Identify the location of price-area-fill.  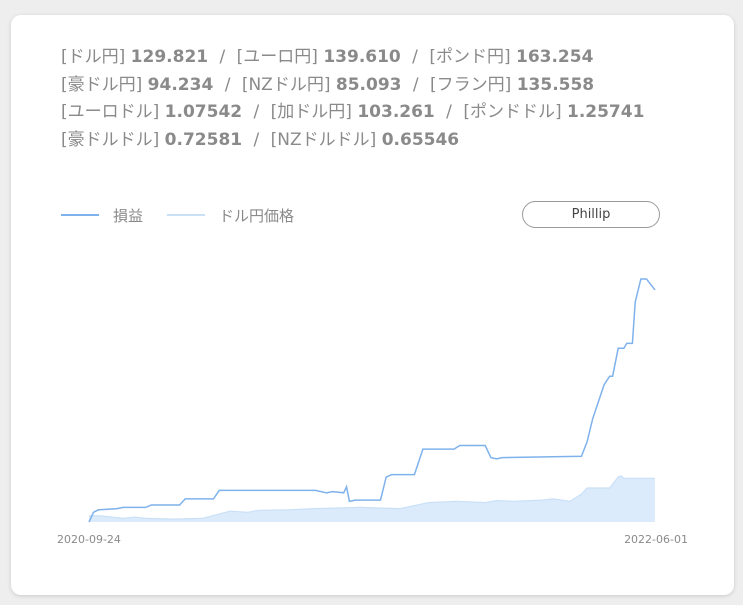
(372, 498).